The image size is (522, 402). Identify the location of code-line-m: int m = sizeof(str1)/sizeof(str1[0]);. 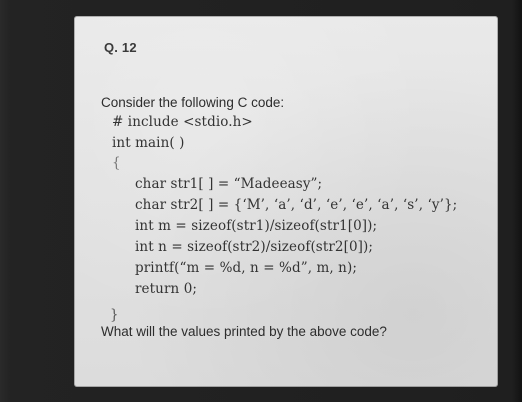
(256, 226).